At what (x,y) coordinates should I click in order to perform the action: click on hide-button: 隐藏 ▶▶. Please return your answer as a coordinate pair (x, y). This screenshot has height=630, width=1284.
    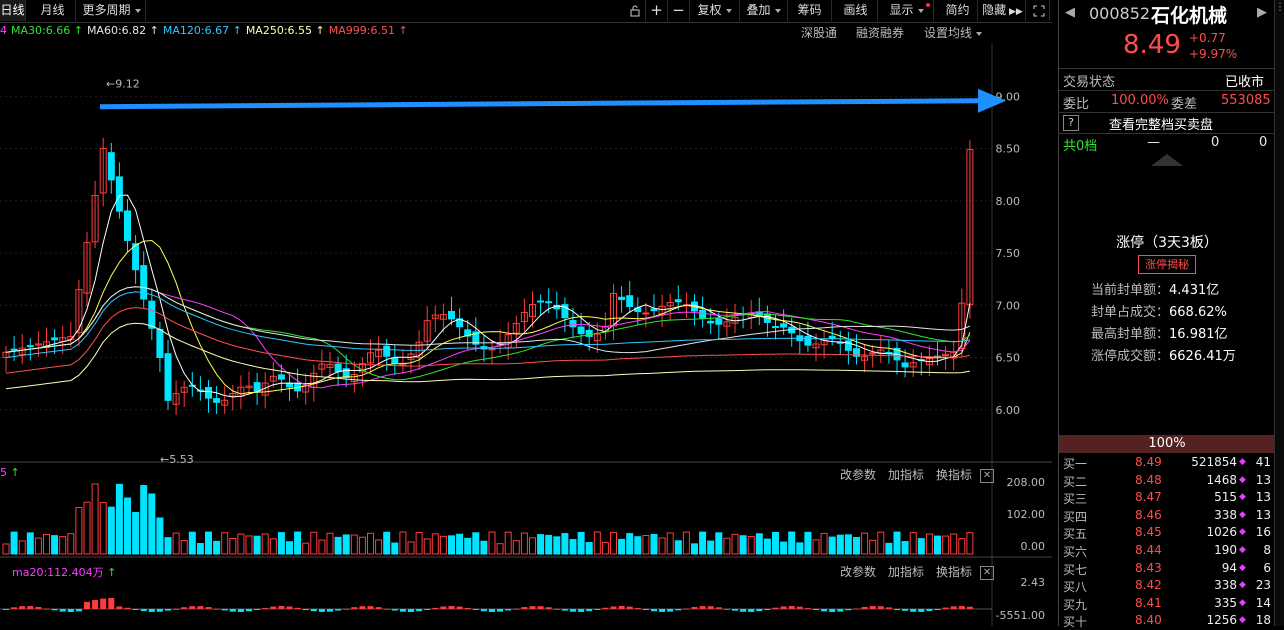
    Looking at the image, I should click on (1003, 10).